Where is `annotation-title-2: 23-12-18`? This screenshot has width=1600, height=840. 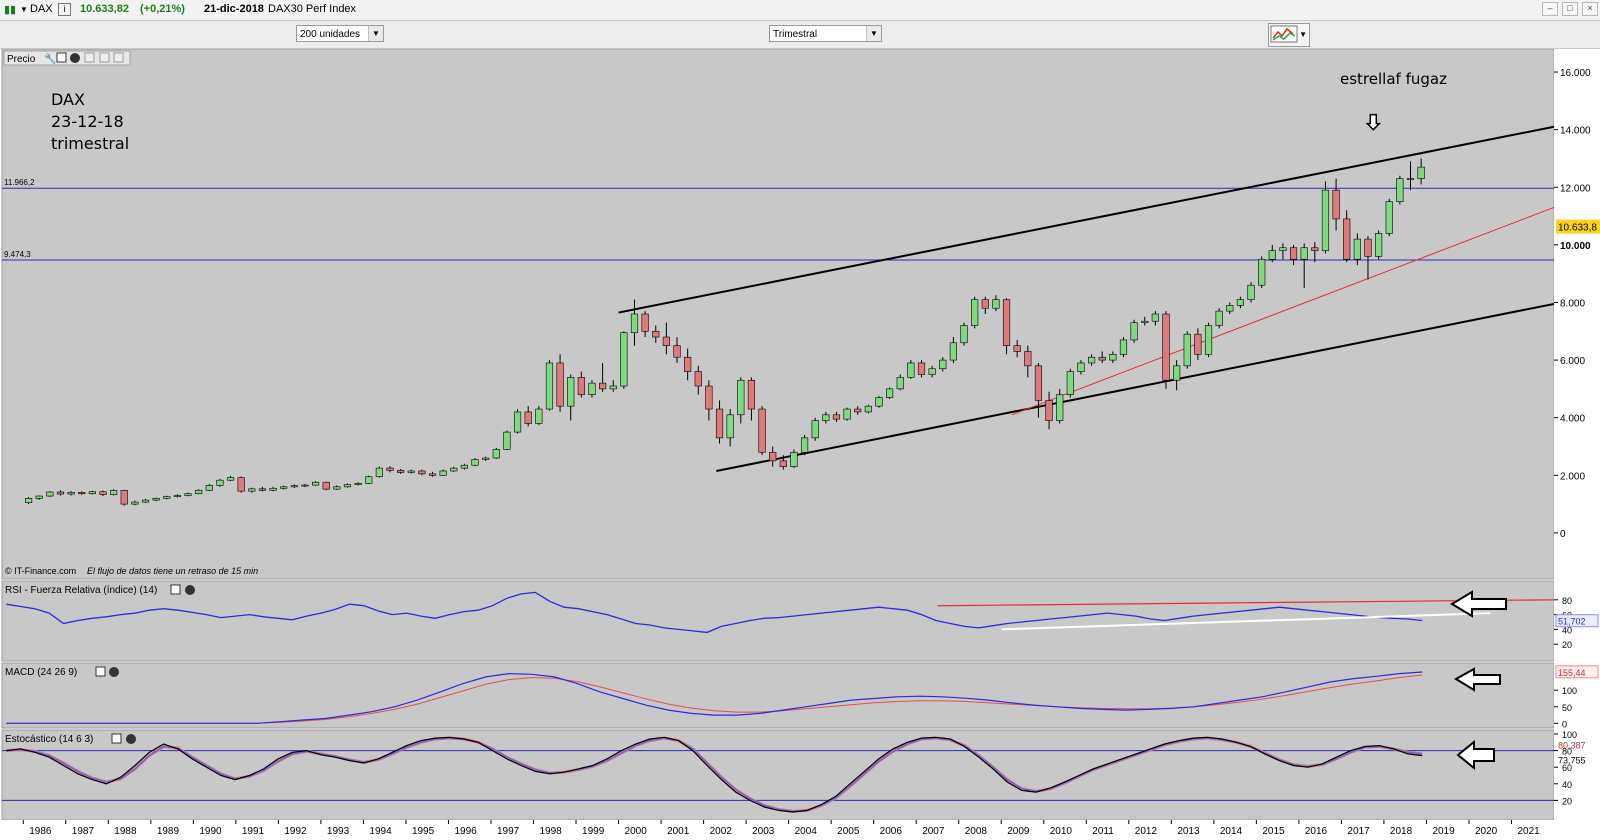 annotation-title-2: 23-12-18 is located at coordinates (87, 121).